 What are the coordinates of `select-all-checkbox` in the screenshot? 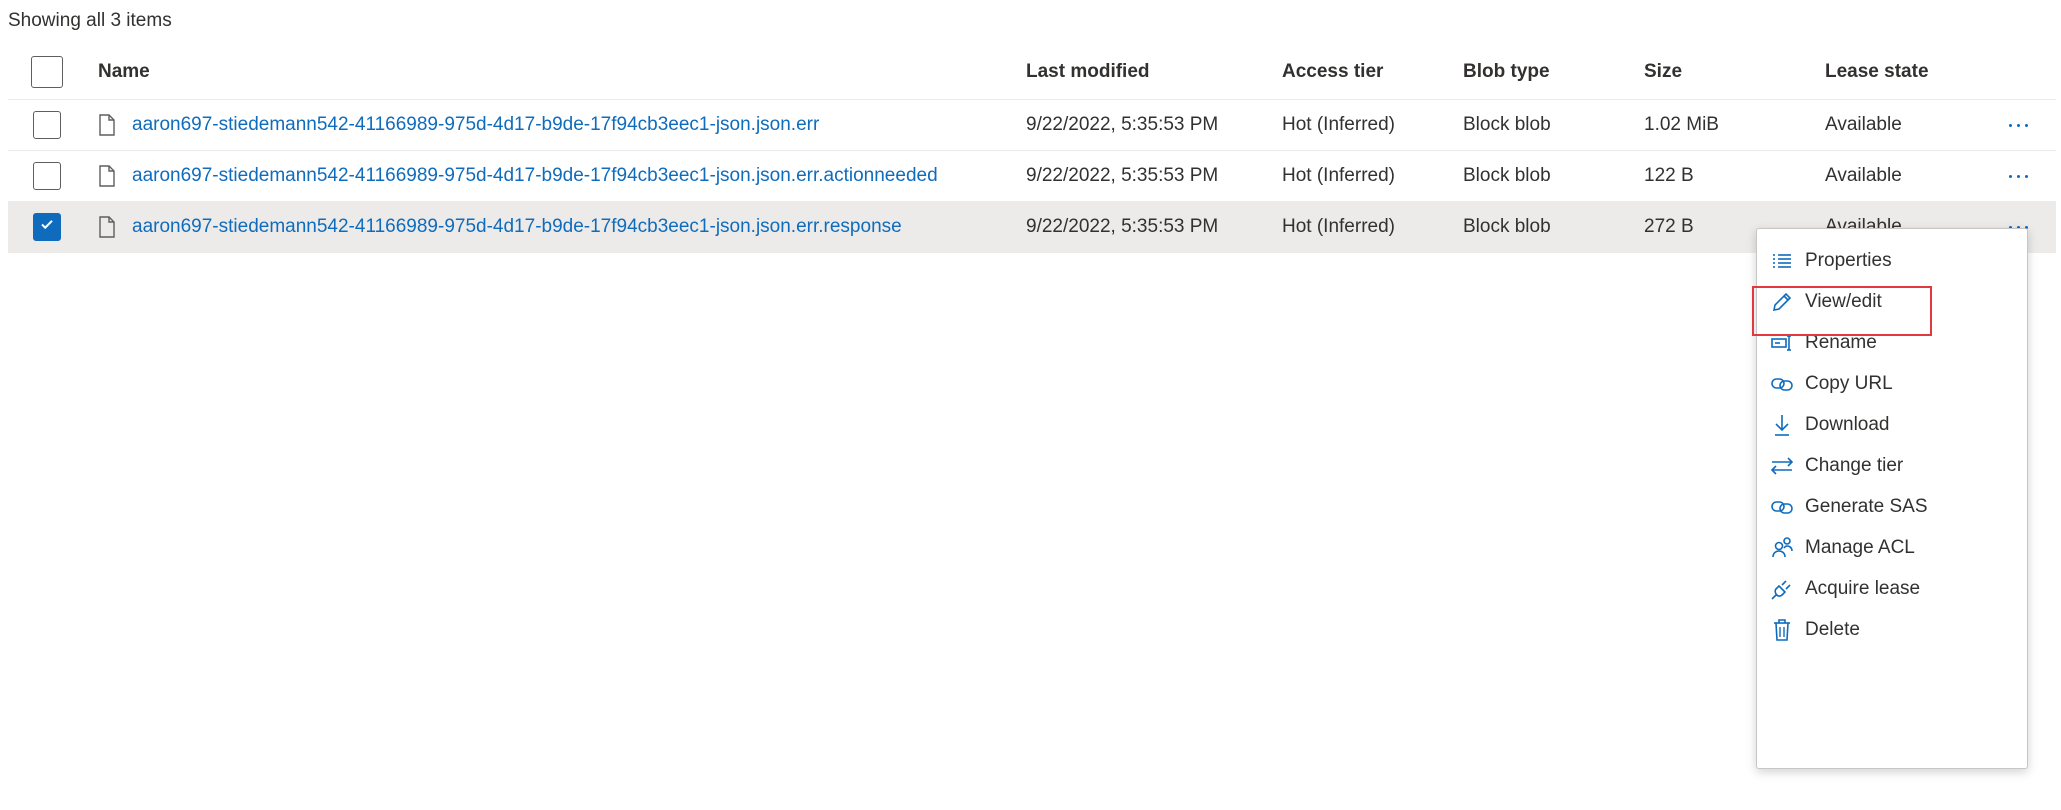 It's located at (47, 71).